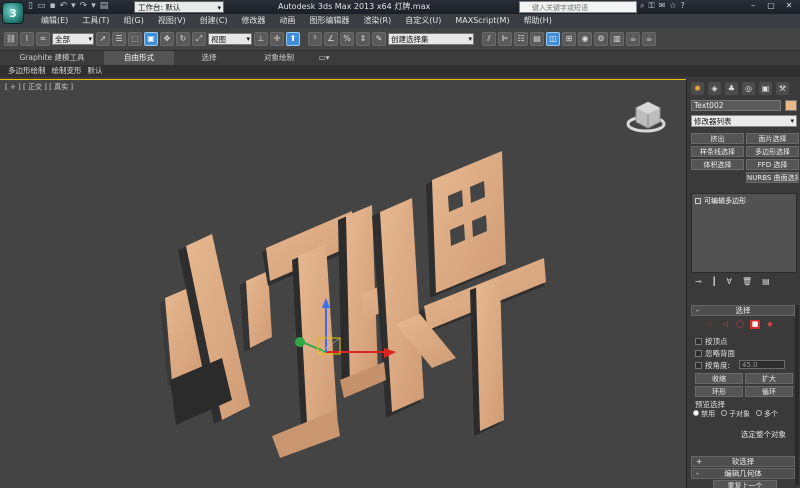 The width and height of the screenshot is (800, 488). Describe the element at coordinates (133, 21) in the screenshot. I see `menu-group: 组(G)` at that location.